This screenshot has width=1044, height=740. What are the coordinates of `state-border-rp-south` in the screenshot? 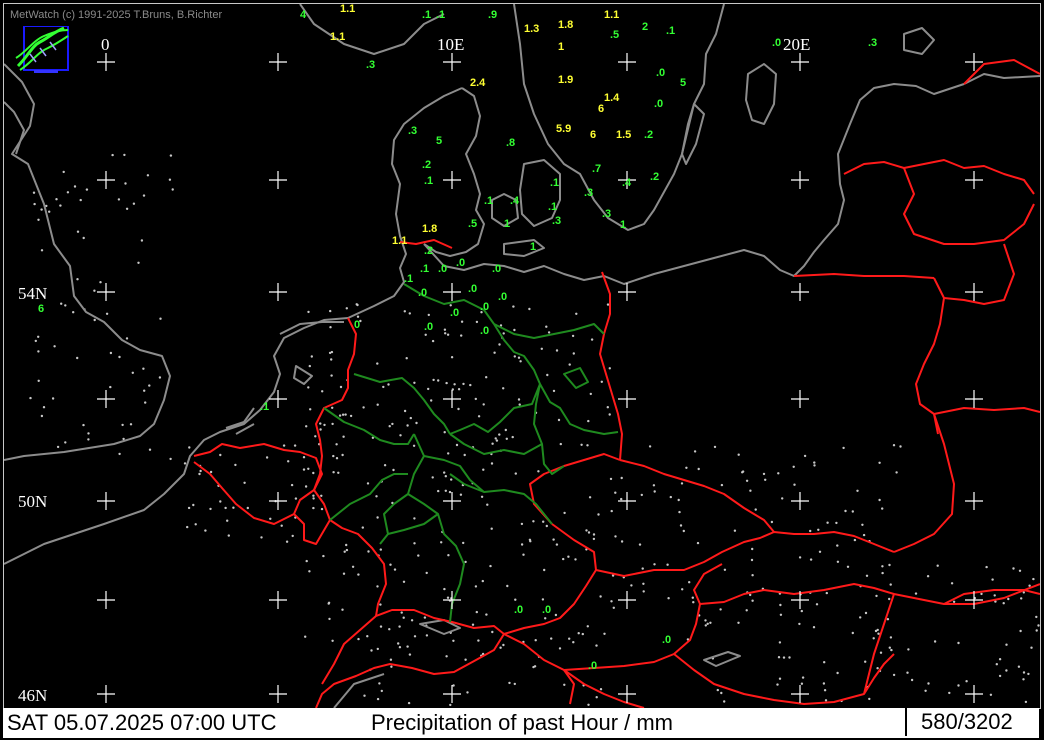 It's located at (368, 497).